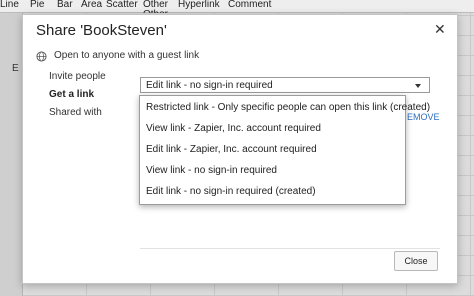  What do you see at coordinates (71, 94) in the screenshot?
I see `nav-get-a-link: Get a link` at bounding box center [71, 94].